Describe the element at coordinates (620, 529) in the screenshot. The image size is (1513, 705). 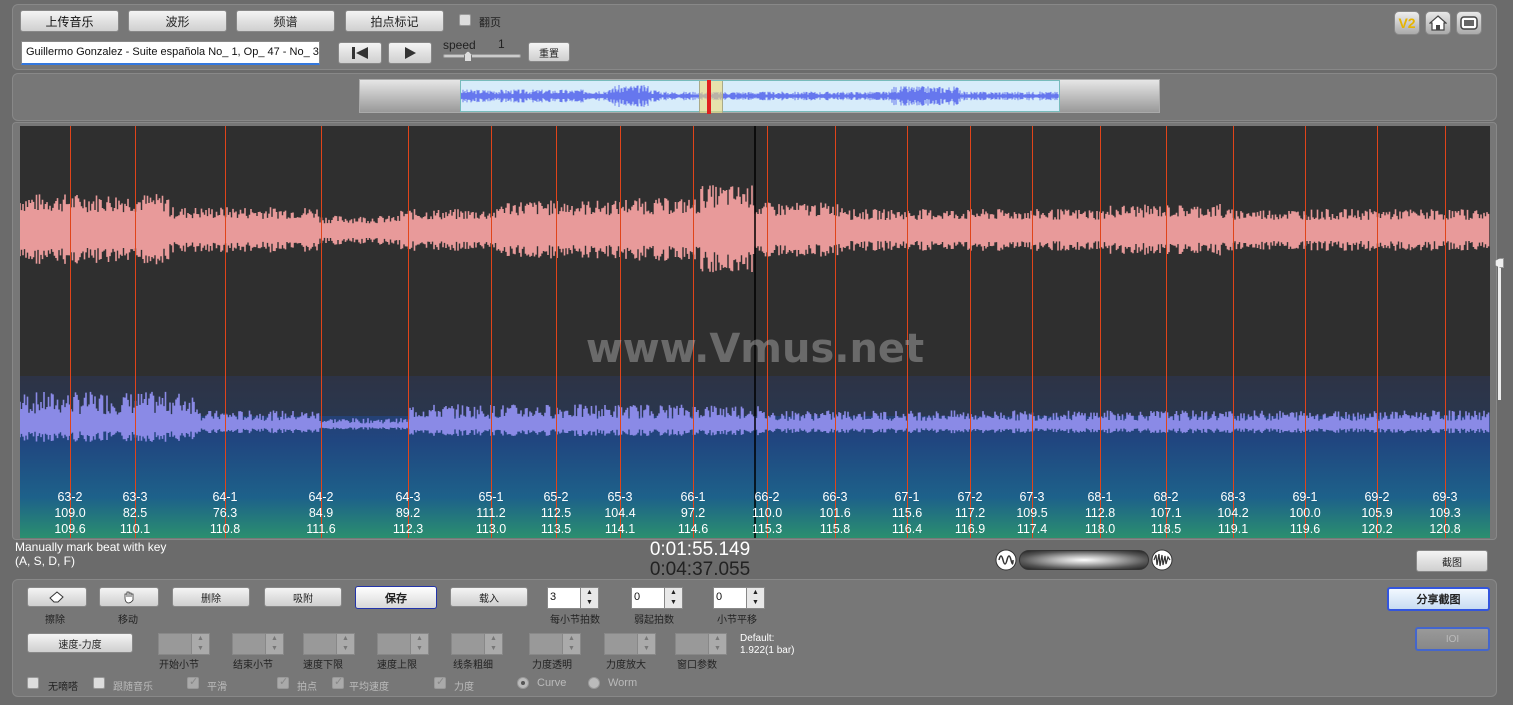
I see `beat-time: 114.1` at that location.